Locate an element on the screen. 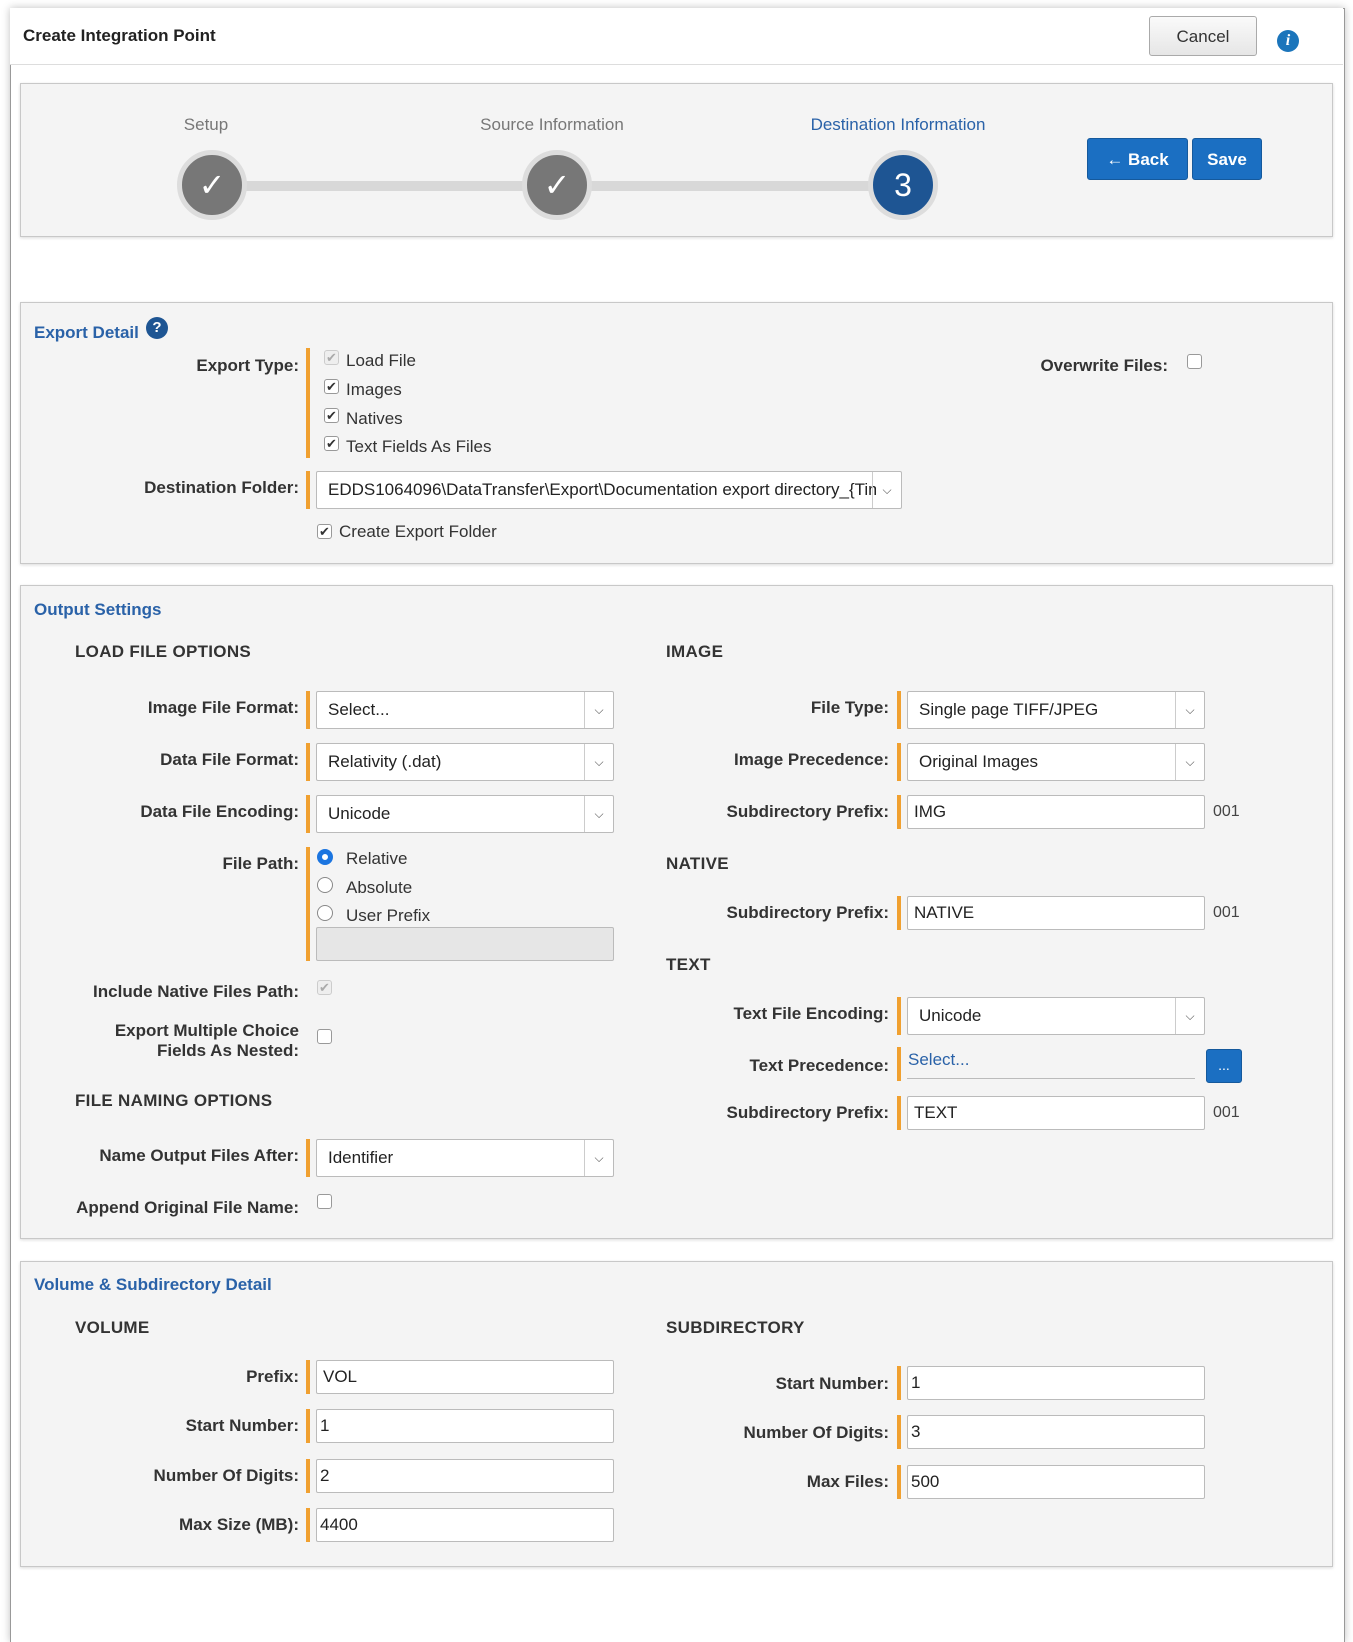 This screenshot has height=1642, width=1353. export-detail-title: Export Detail is located at coordinates (86, 332).